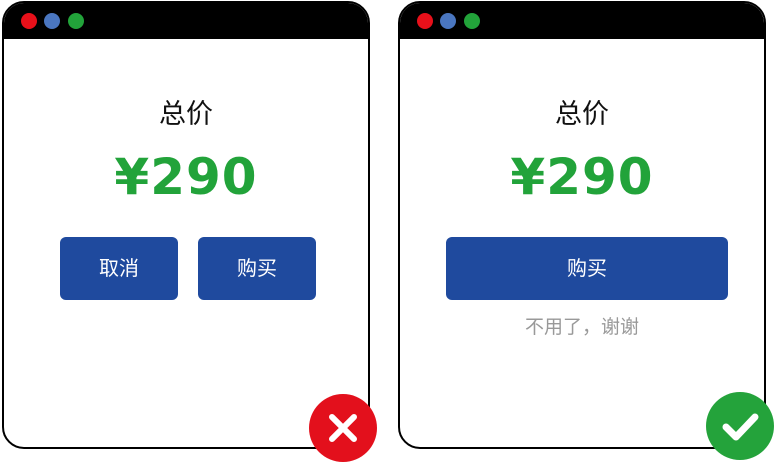 The width and height of the screenshot is (776, 462). Describe the element at coordinates (343, 428) in the screenshot. I see `x-icon` at that location.